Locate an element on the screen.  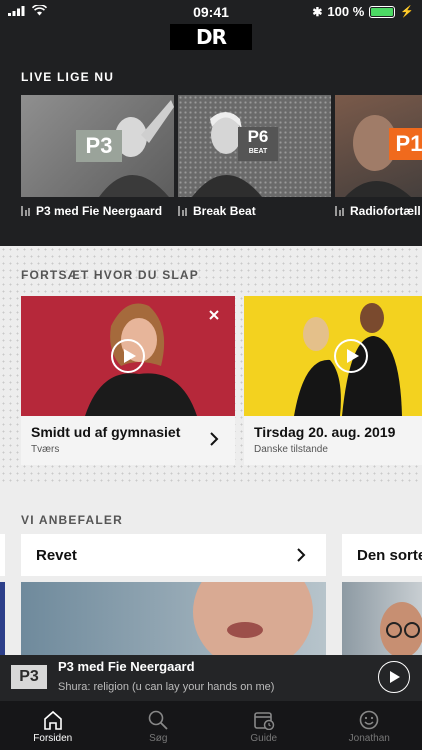
live-card-p1: P1 Radiofortæll is located at coordinates (378, 160).